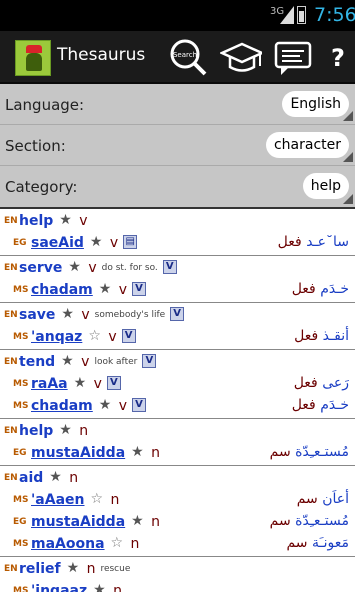 This screenshot has height=592, width=355. Describe the element at coordinates (57, 500) in the screenshot. I see `word-link: 'aAaen` at that location.